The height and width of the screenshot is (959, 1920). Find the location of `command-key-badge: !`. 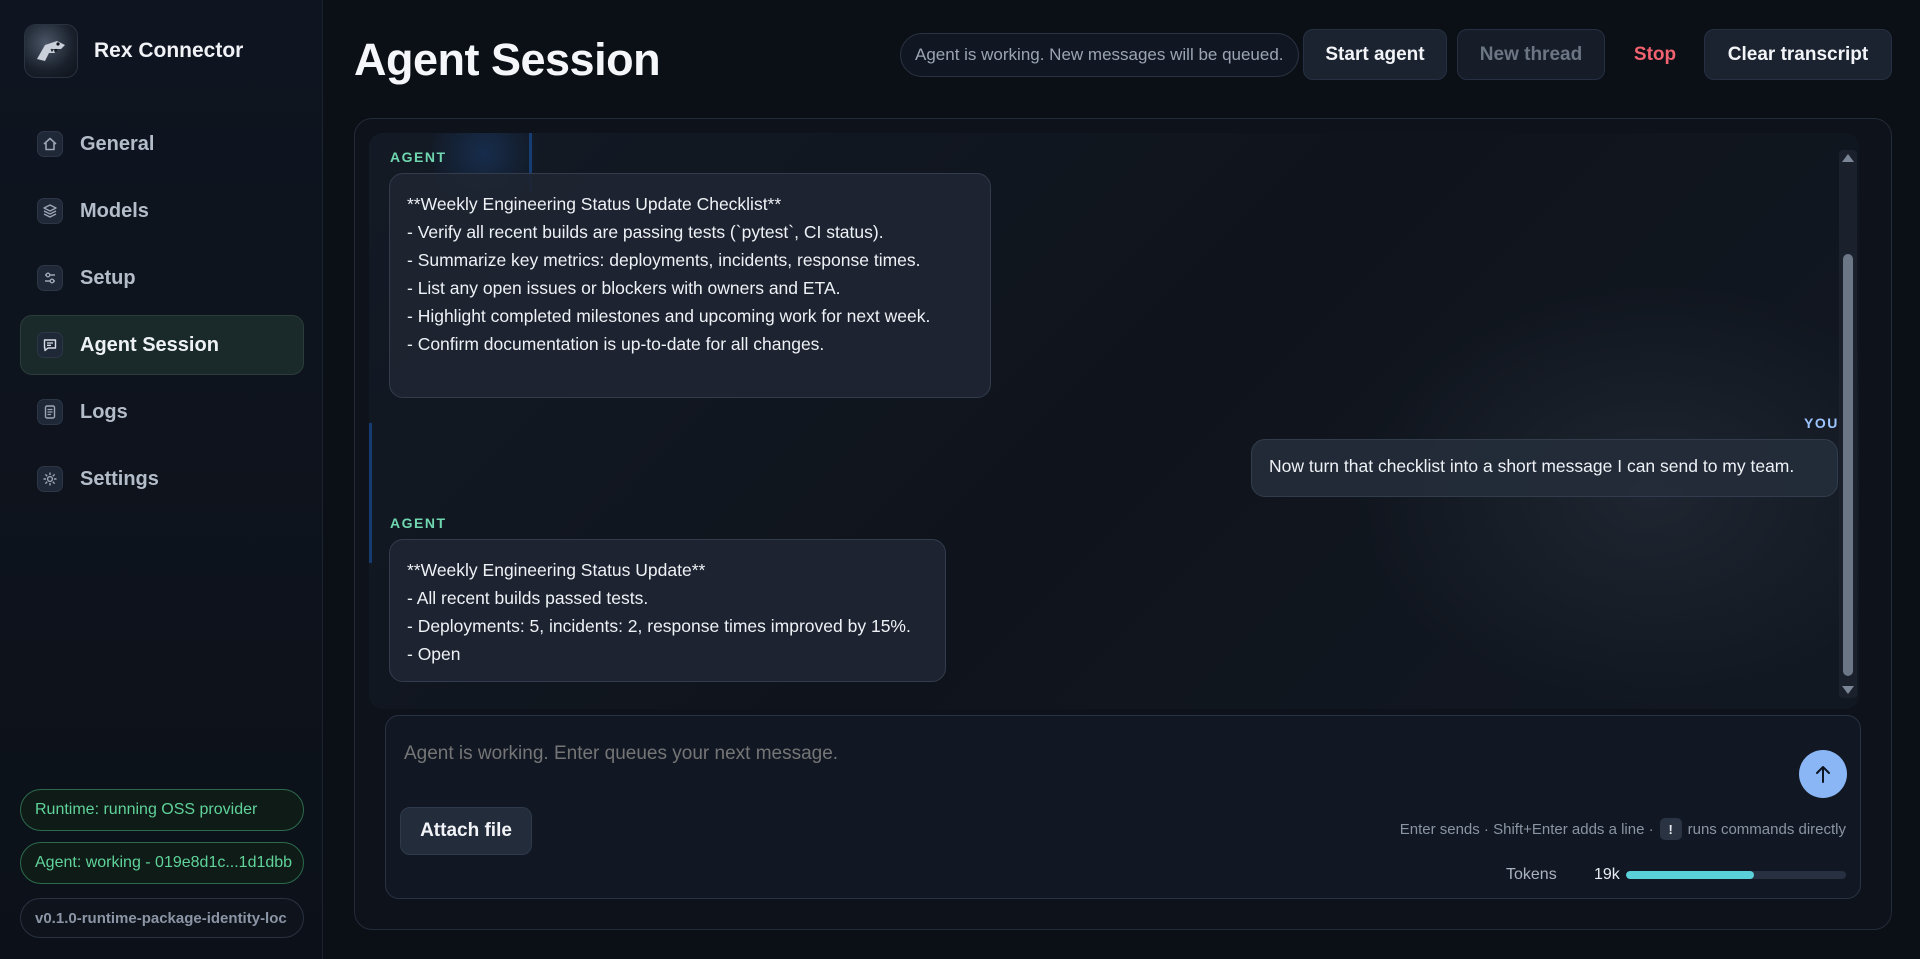

command-key-badge: ! is located at coordinates (1670, 829).